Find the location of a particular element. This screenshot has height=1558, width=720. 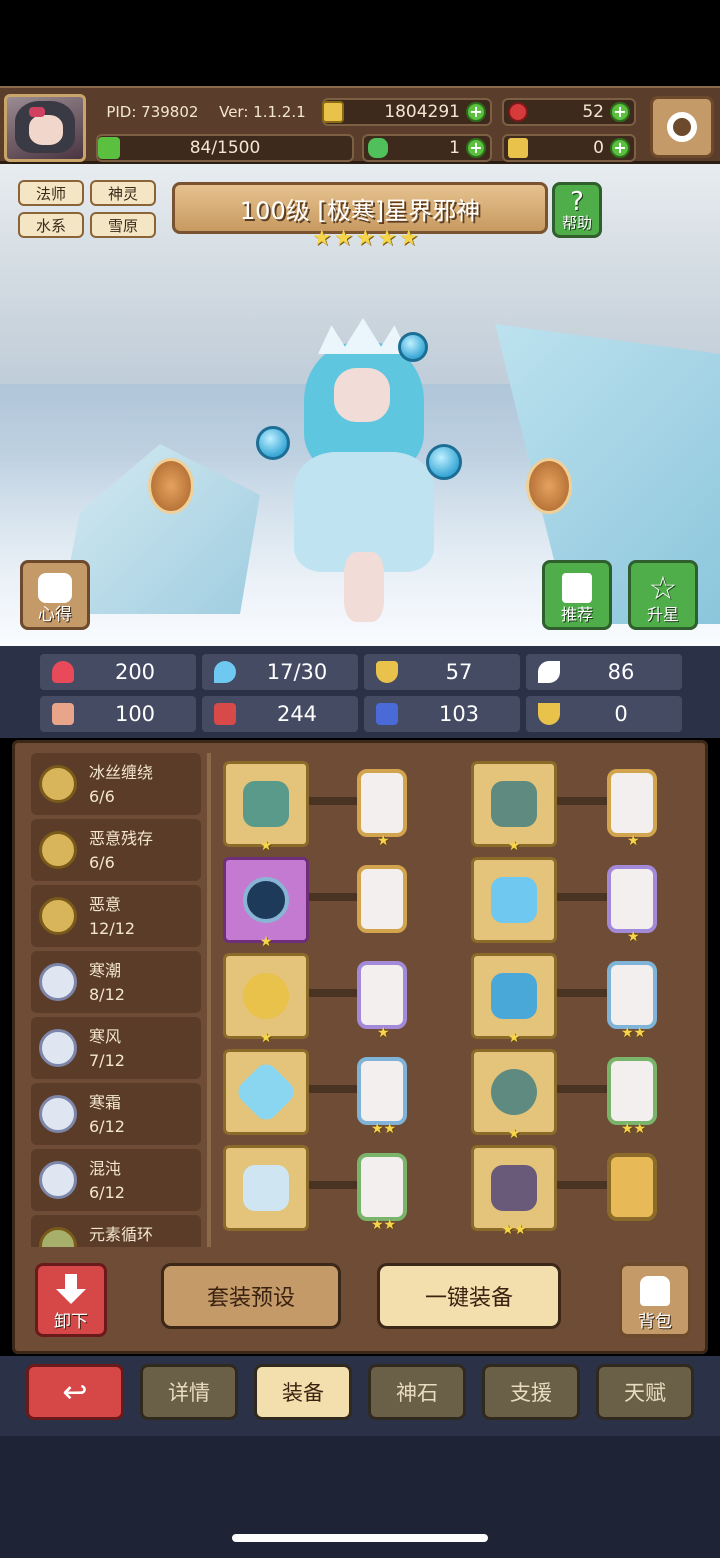

recommend-button: 推荐 is located at coordinates (577, 595).